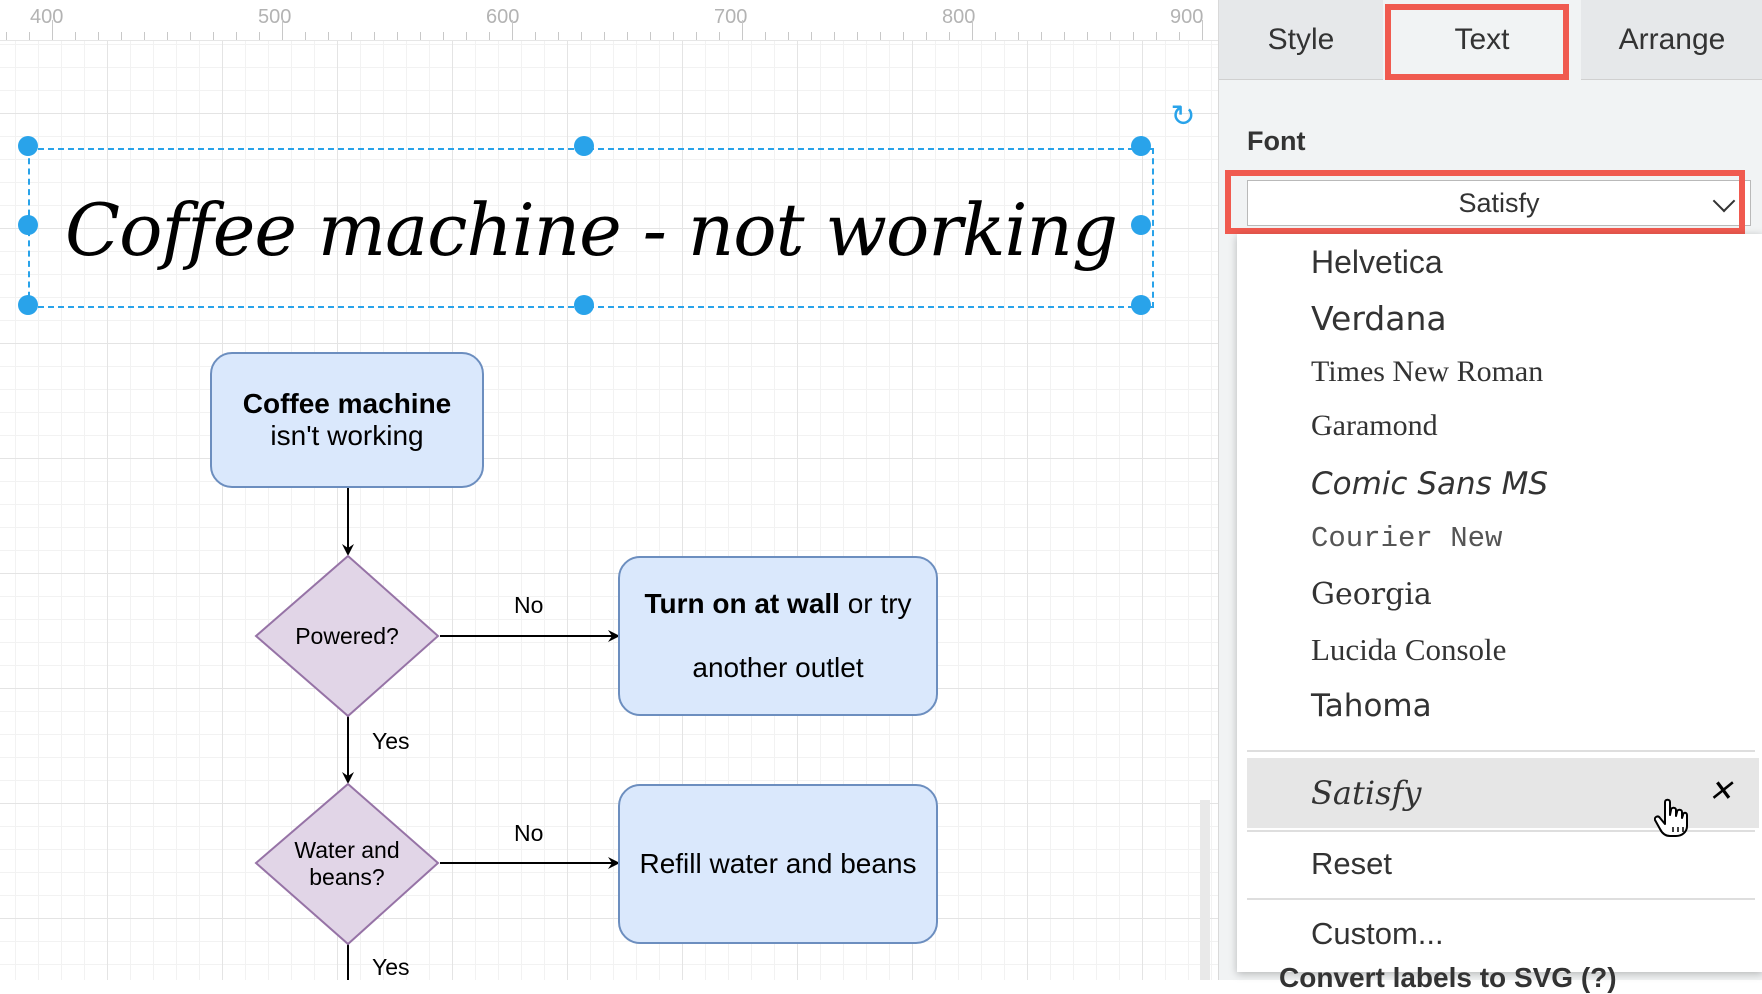 The height and width of the screenshot is (994, 1762). I want to click on action-turn-on-rest: or try, so click(875, 603).